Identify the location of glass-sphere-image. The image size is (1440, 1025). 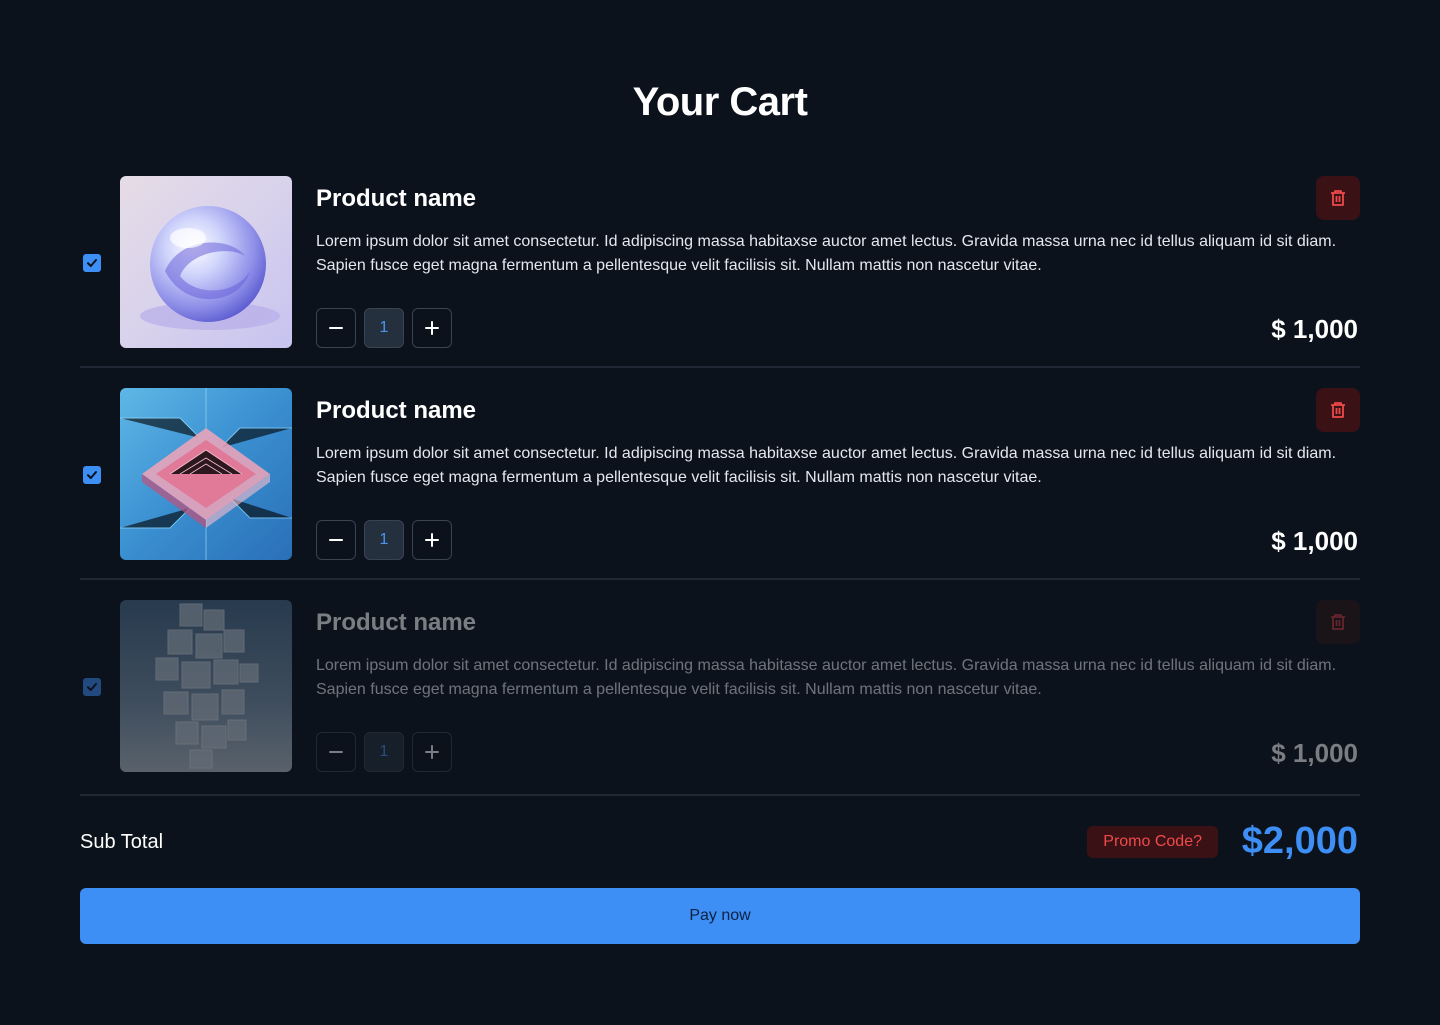
(206, 262).